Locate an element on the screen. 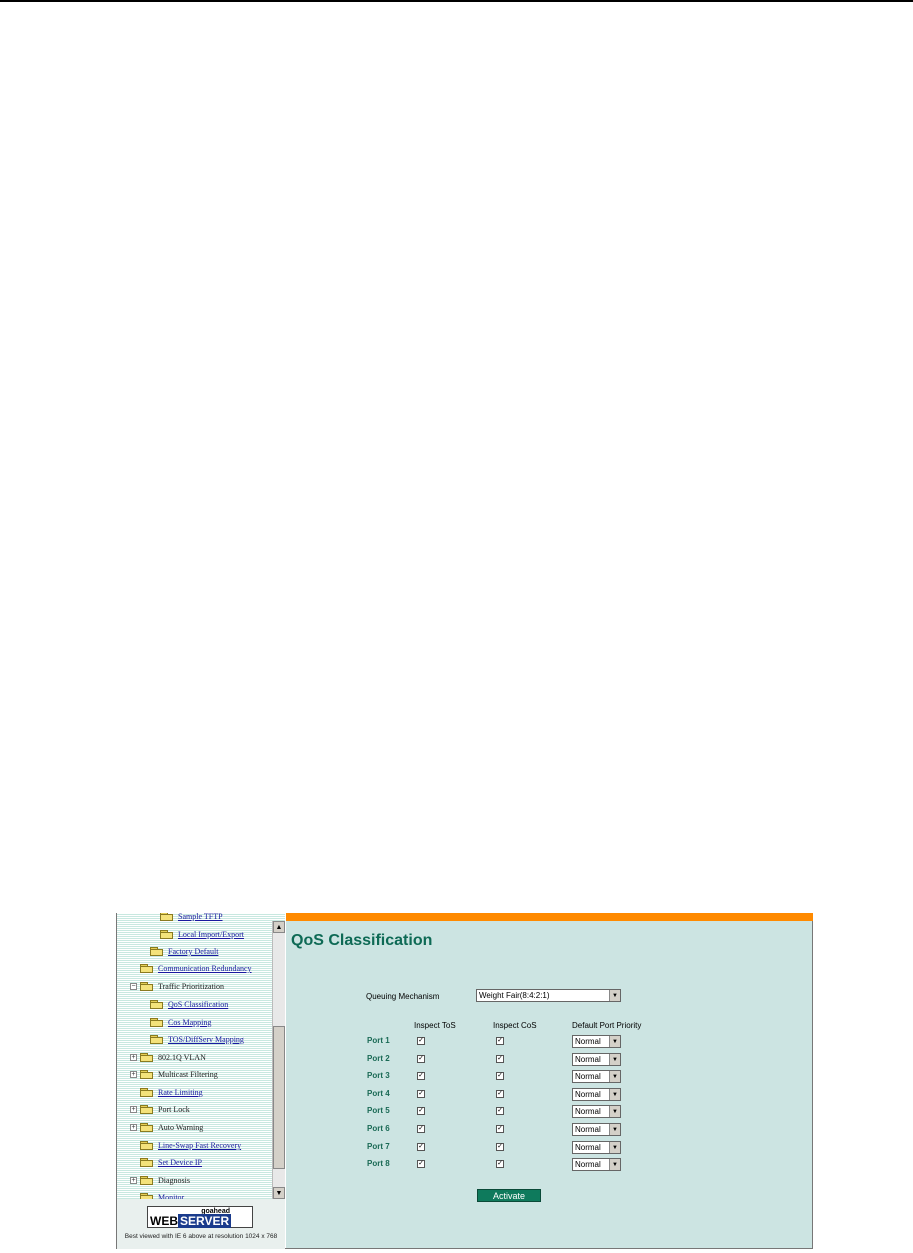  queuing-mechanism-select: Weight Fair(8:4:2:1) ▼ is located at coordinates (548, 995).